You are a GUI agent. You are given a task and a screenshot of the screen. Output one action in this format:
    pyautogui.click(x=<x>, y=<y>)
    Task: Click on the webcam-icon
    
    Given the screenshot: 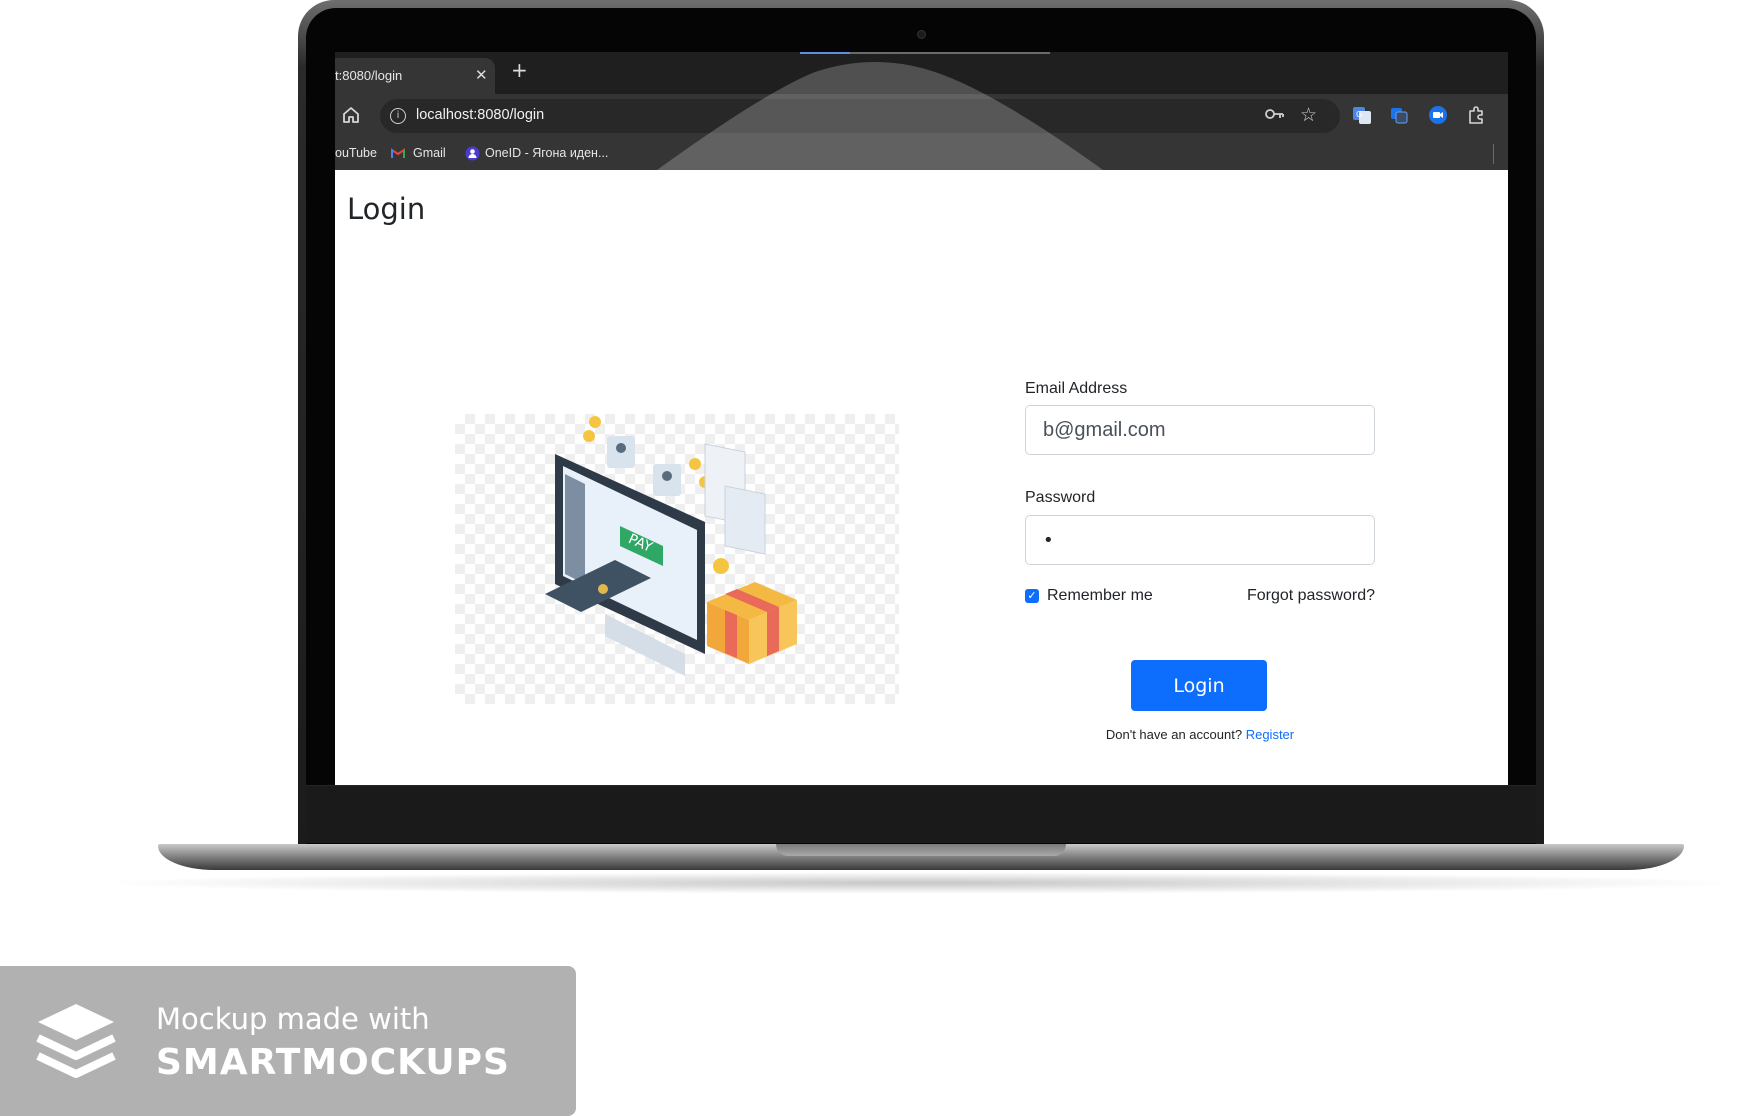 What is the action you would take?
    pyautogui.click(x=921, y=34)
    